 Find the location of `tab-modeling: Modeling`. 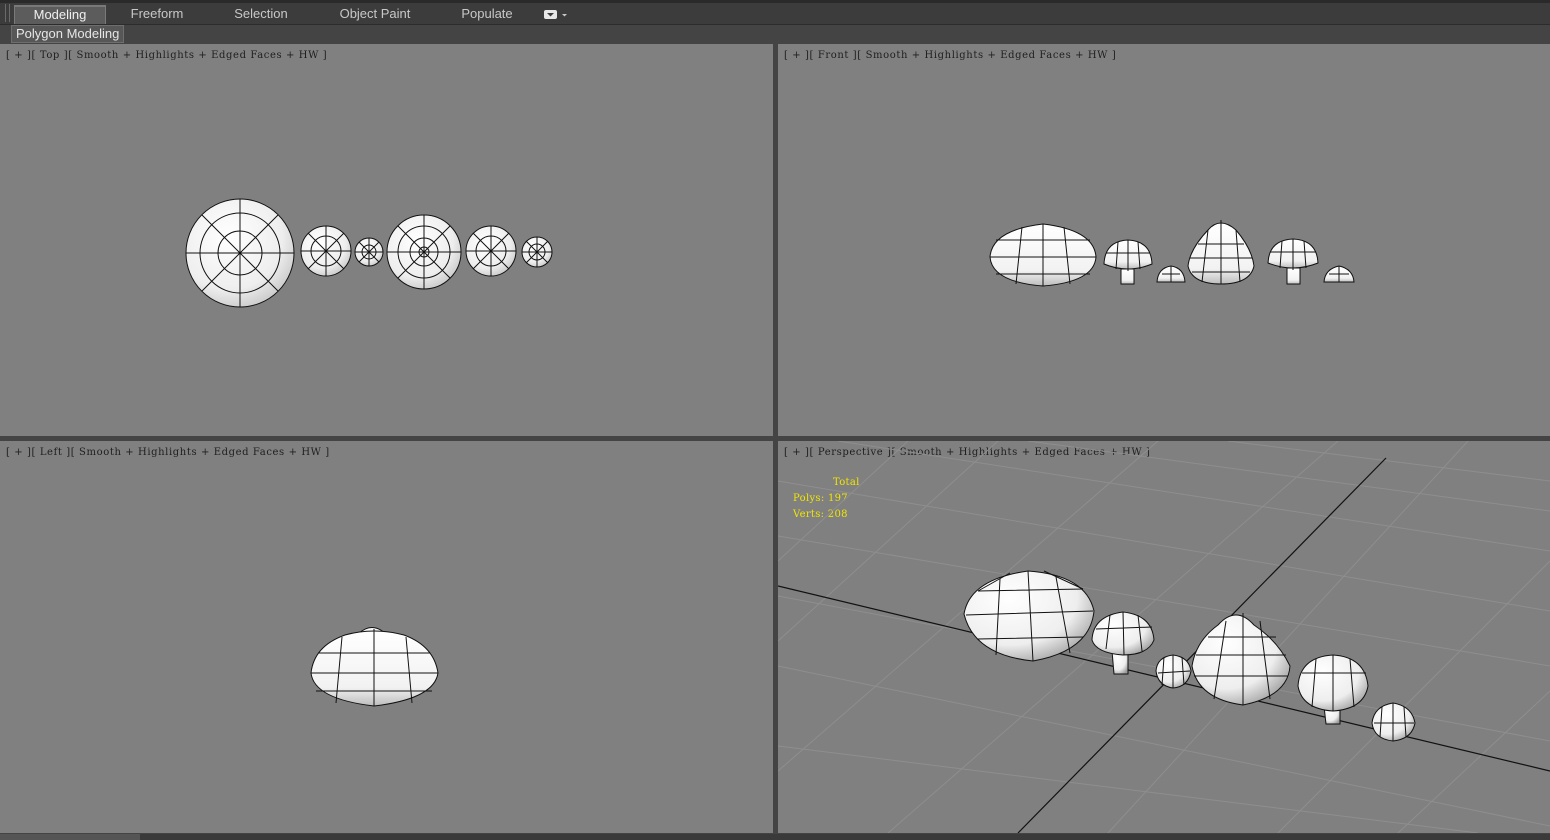

tab-modeling: Modeling is located at coordinates (60, 14).